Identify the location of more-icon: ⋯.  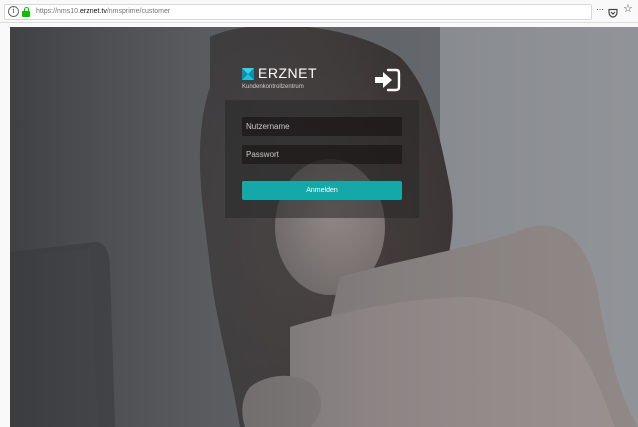
(600, 10).